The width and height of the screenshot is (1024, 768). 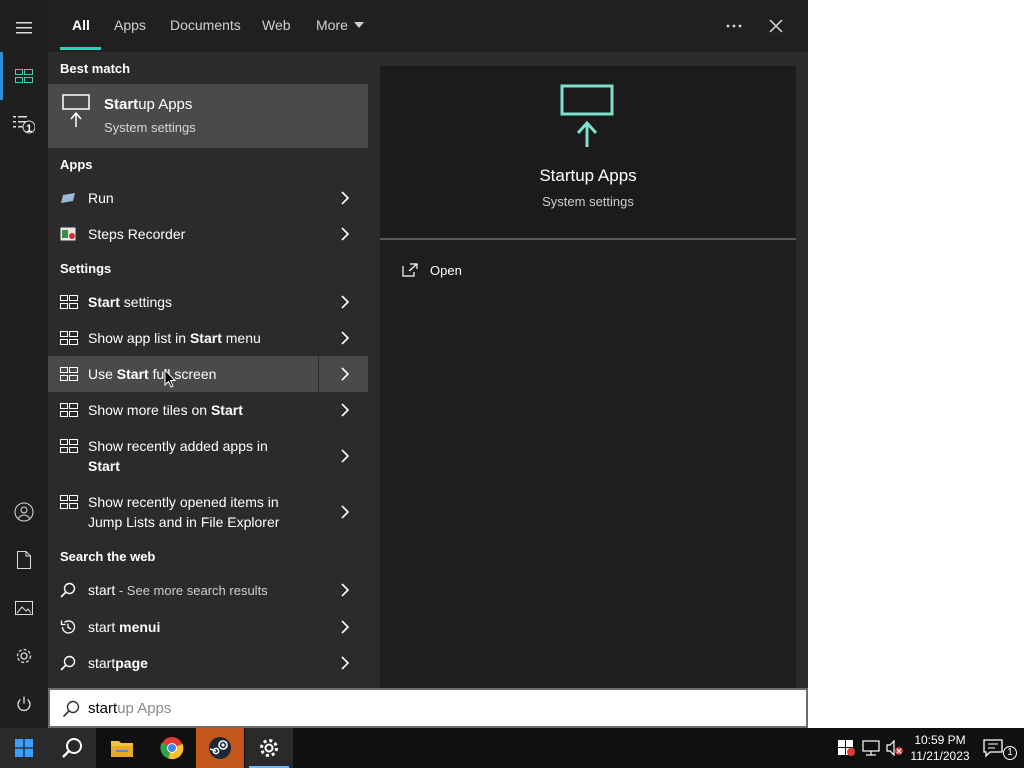 I want to click on active-tab-underline, so click(x=80, y=48).